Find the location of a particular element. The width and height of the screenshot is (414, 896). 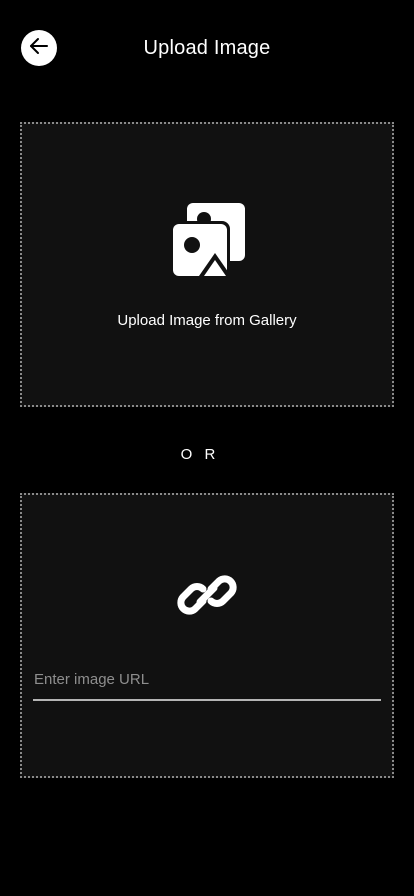

header: Upload Image is located at coordinates (207, 48).